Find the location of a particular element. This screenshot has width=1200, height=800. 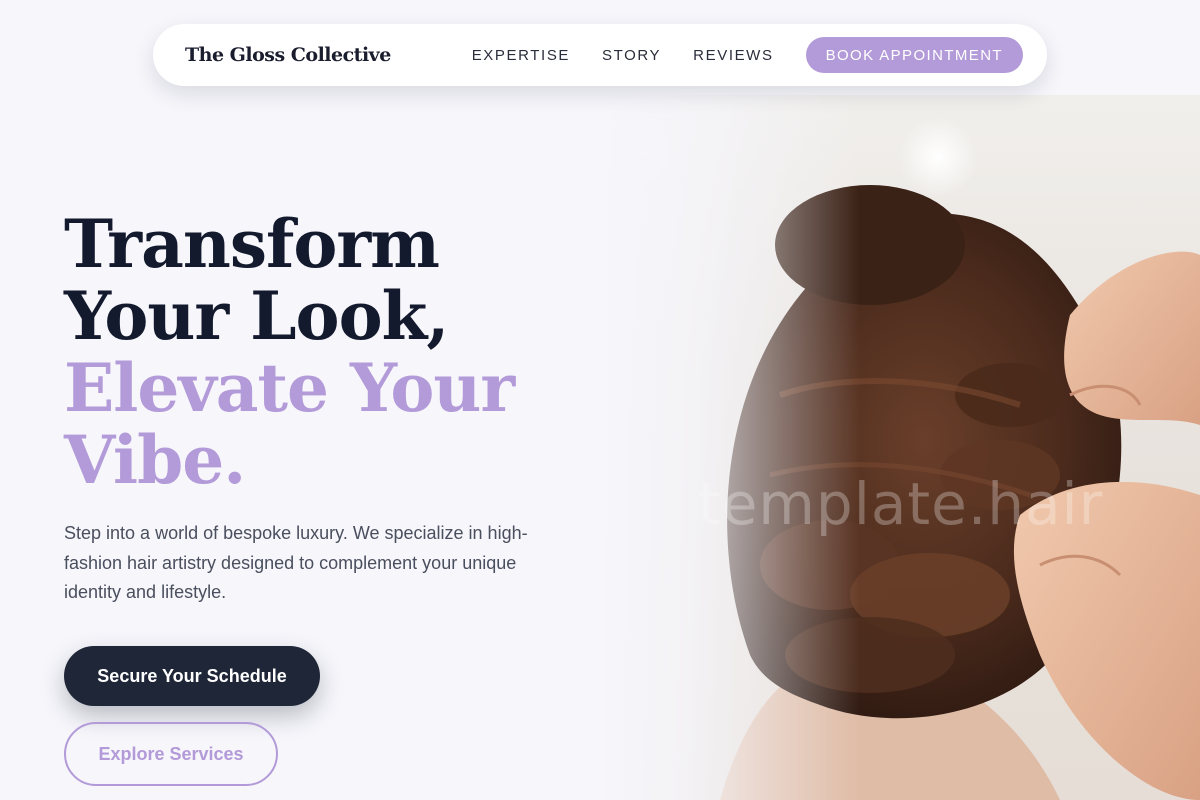

hero-heading: Transform Your Look, Elevate Your Vibe. is located at coordinates (289, 352).